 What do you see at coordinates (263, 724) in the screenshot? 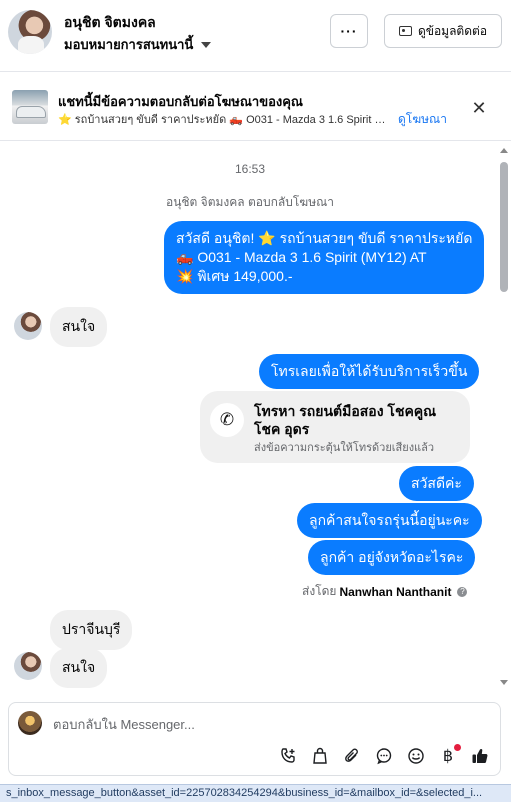
I see `reply-input` at bounding box center [263, 724].